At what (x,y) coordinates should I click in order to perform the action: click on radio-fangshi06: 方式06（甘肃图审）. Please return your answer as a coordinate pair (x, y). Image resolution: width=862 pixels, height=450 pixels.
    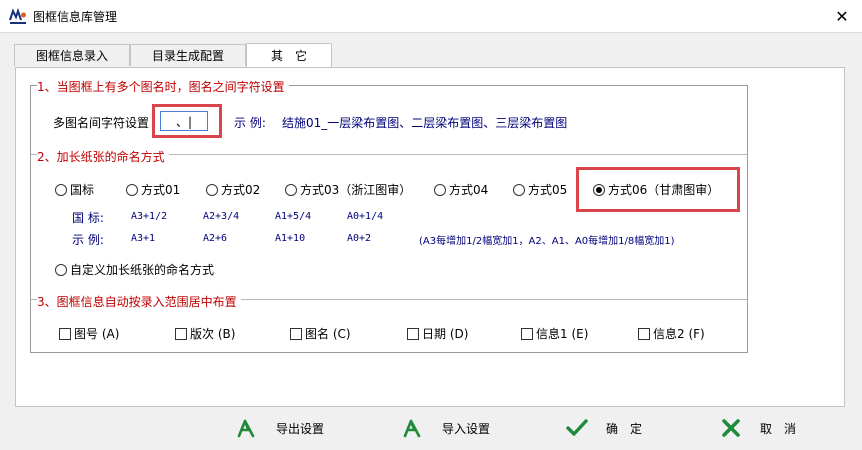
    Looking at the image, I should click on (656, 189).